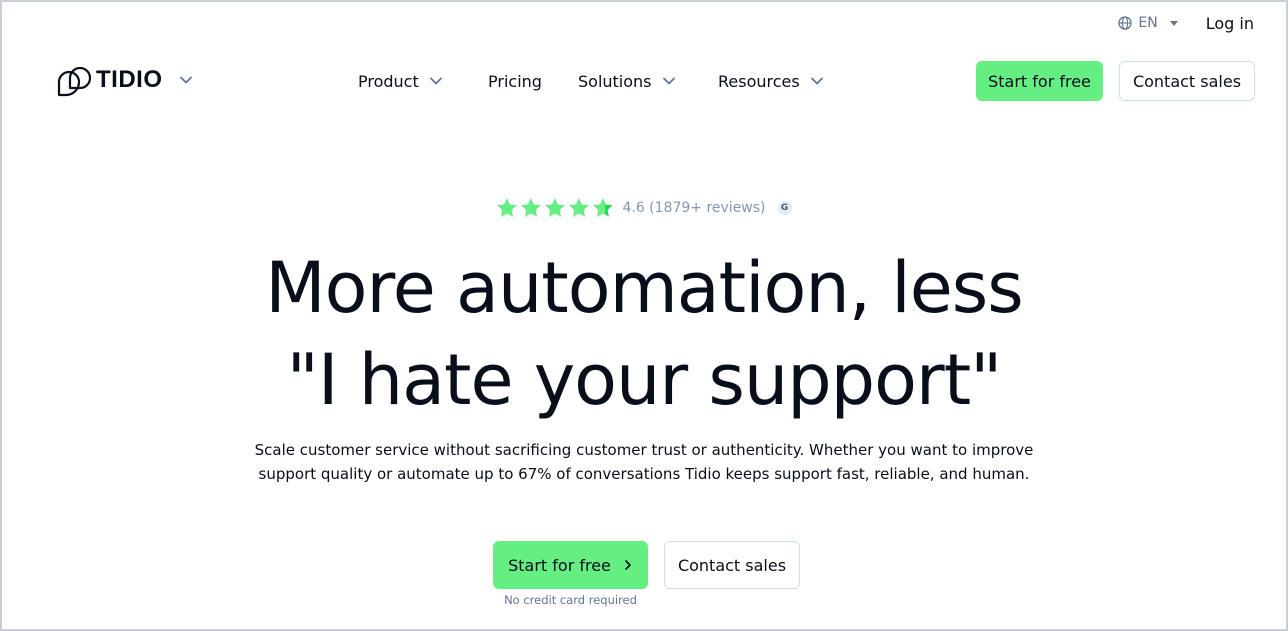 This screenshot has height=631, width=1288. Describe the element at coordinates (129, 79) in the screenshot. I see `logo-text: TIDIO` at that location.